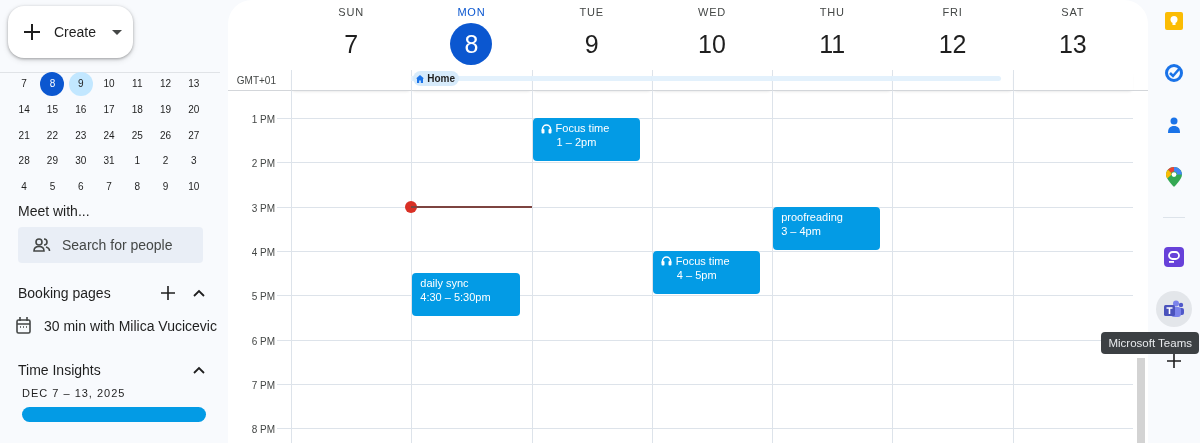 The height and width of the screenshot is (443, 1200). I want to click on mini-calendar-day: 21, so click(24, 135).